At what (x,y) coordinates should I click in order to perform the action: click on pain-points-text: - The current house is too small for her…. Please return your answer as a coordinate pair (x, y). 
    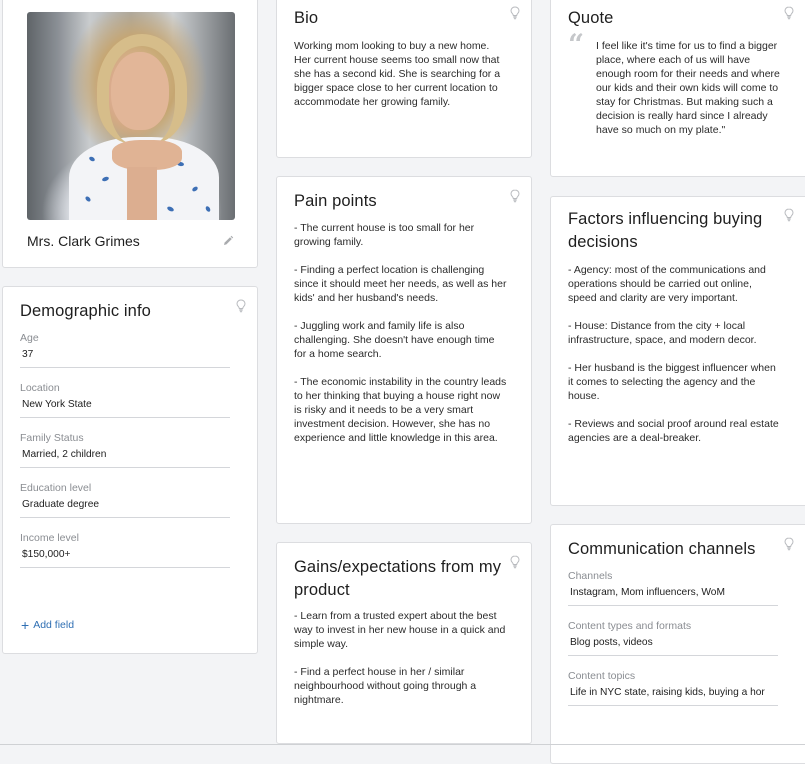
    Looking at the image, I should click on (401, 333).